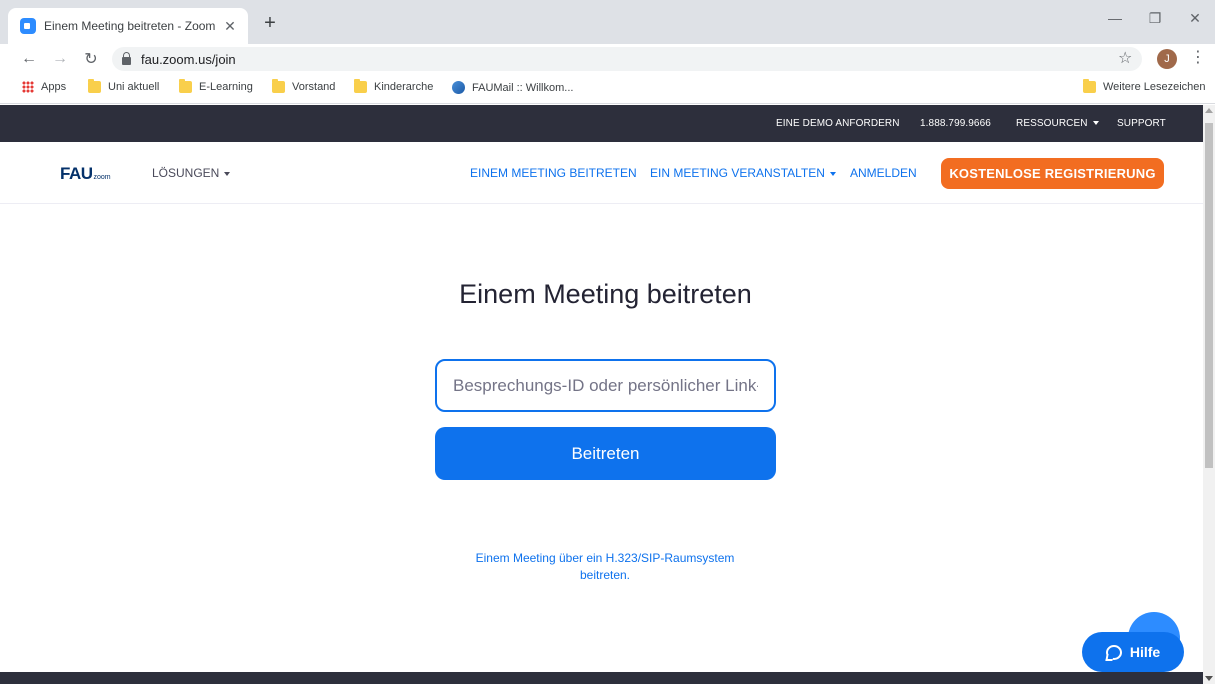 Image resolution: width=1215 pixels, height=684 pixels. What do you see at coordinates (28, 26) in the screenshot?
I see `zoom-favicon-icon` at bounding box center [28, 26].